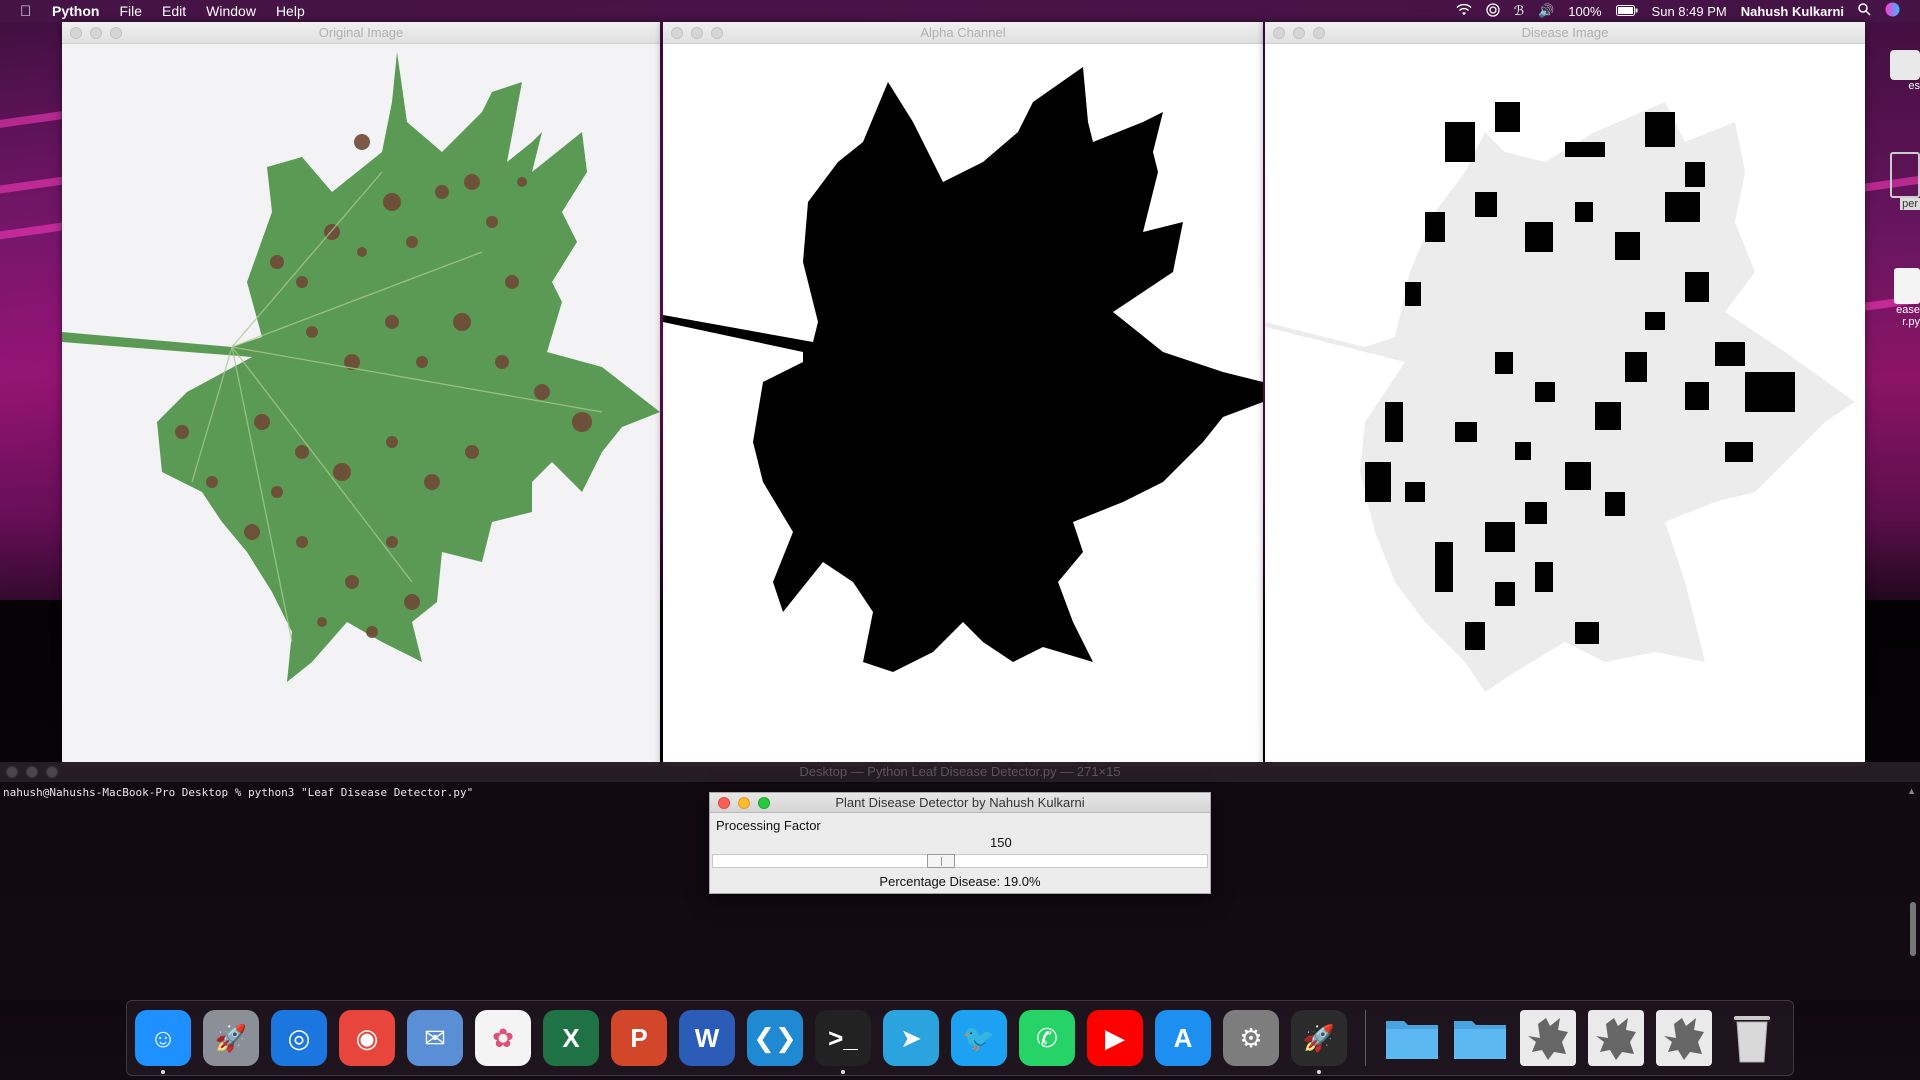 The width and height of the screenshot is (1920, 1080). What do you see at coordinates (367, 1038) in the screenshot?
I see `chrome-icon: ◉` at bounding box center [367, 1038].